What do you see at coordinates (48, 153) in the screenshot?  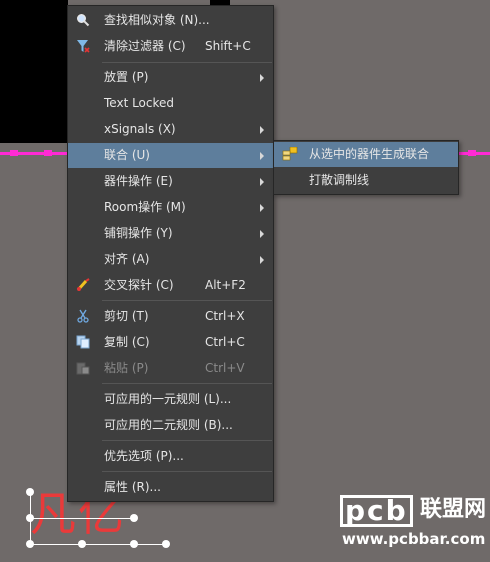 I see `magenta-pad-mid` at bounding box center [48, 153].